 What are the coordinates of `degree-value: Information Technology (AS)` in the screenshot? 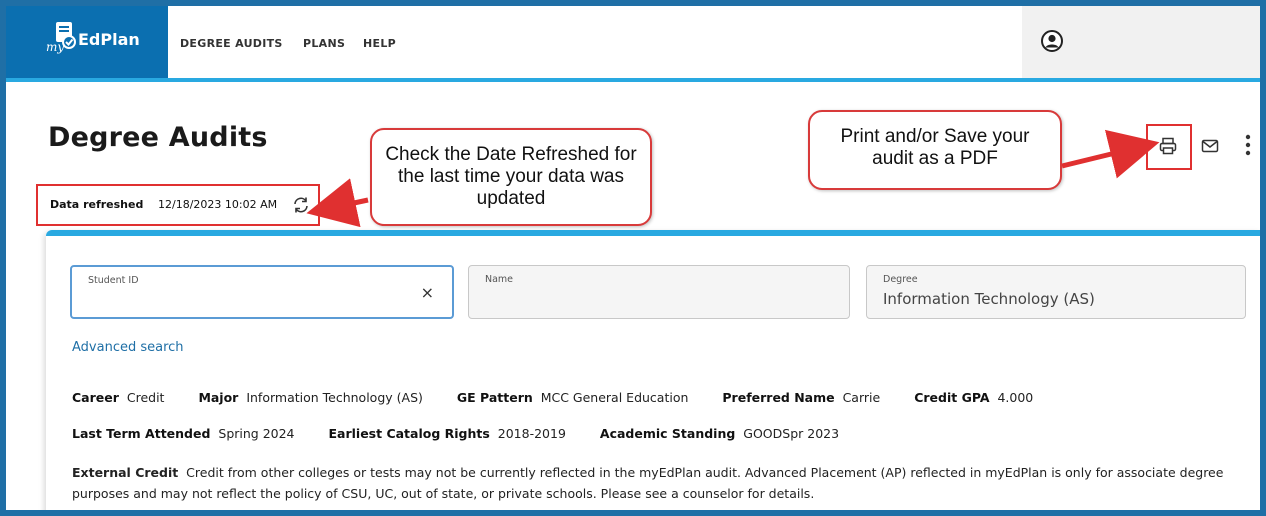 It's located at (989, 299).